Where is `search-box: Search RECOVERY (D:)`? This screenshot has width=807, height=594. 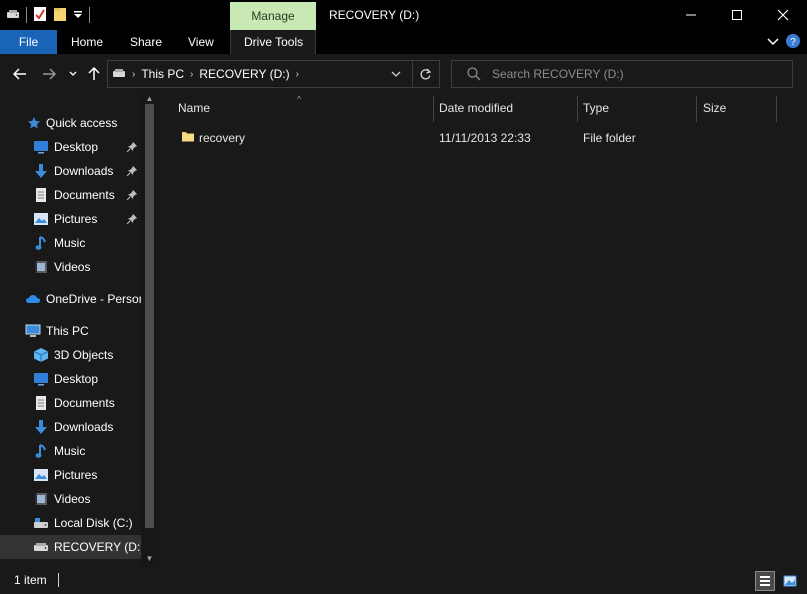
search-box: Search RECOVERY (D:) is located at coordinates (622, 74).